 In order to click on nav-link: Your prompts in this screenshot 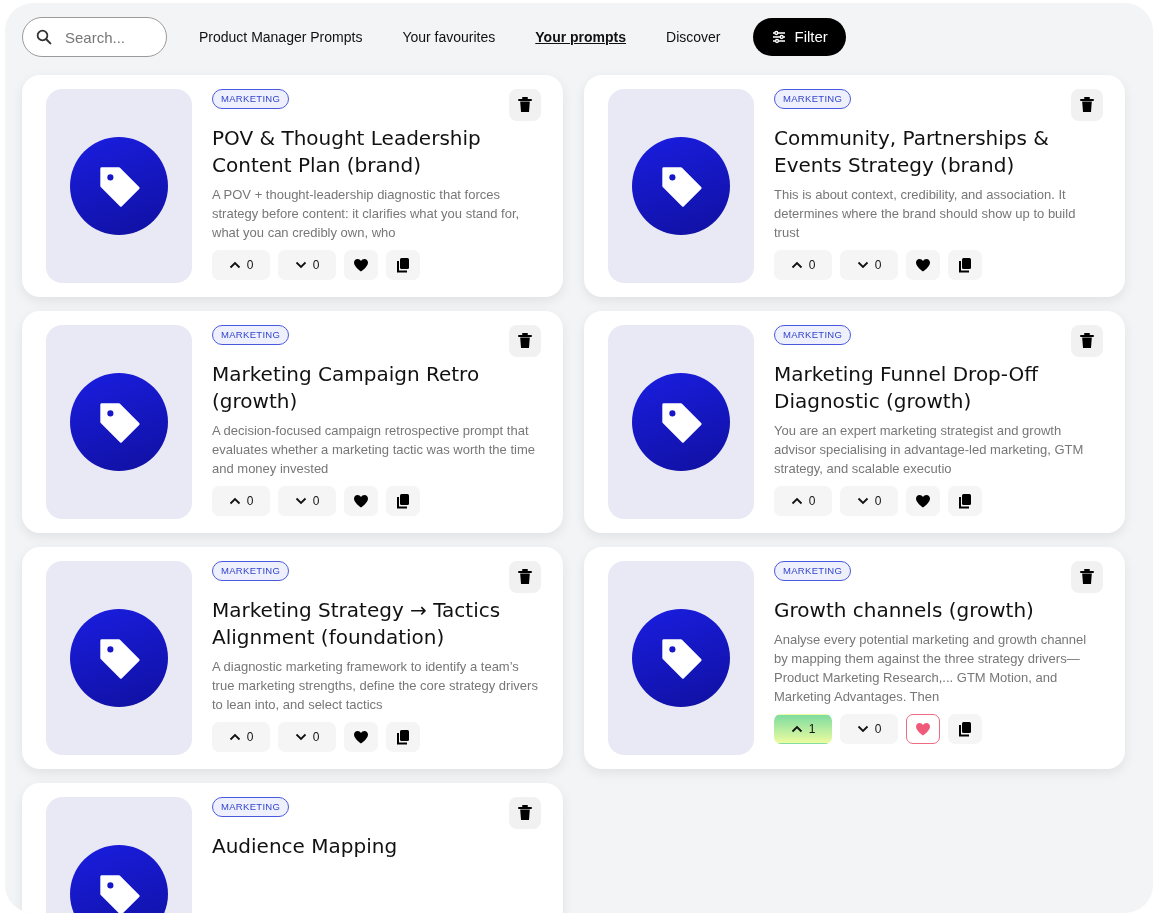, I will do `click(581, 37)`.